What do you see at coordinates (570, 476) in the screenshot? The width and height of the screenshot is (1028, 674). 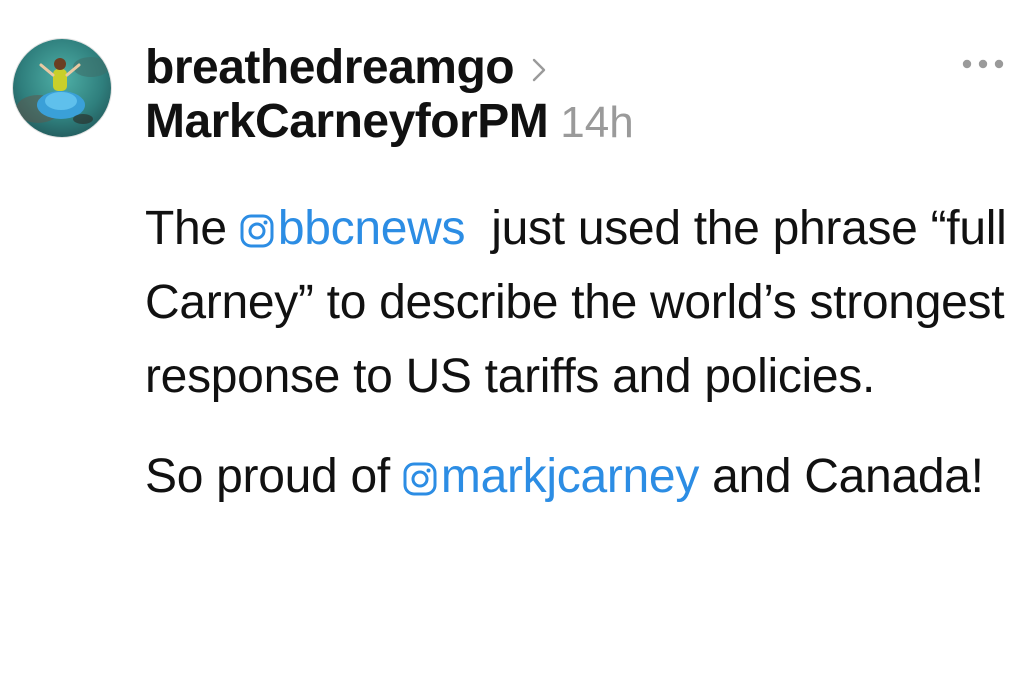 I see `mention-text: markjcarney` at bounding box center [570, 476].